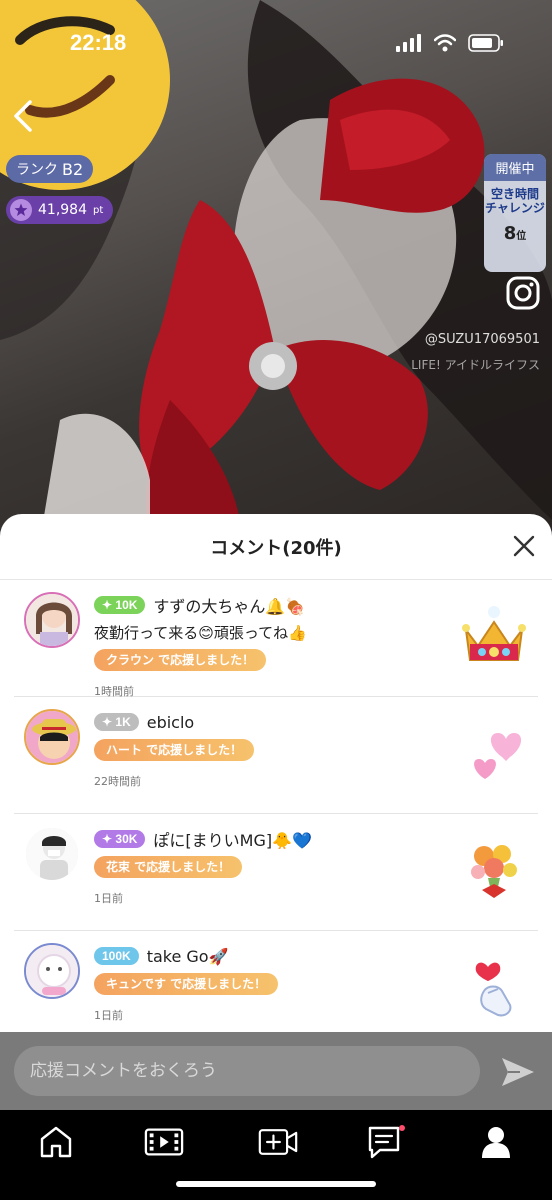  Describe the element at coordinates (485, 43) in the screenshot. I see `battery-icon` at that location.